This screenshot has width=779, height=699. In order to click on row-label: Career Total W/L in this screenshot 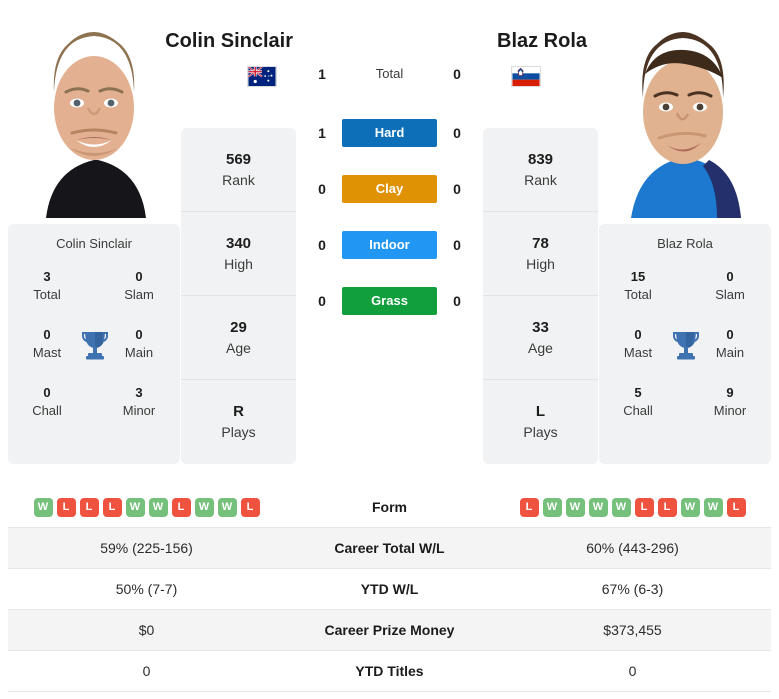, I will do `click(389, 548)`.